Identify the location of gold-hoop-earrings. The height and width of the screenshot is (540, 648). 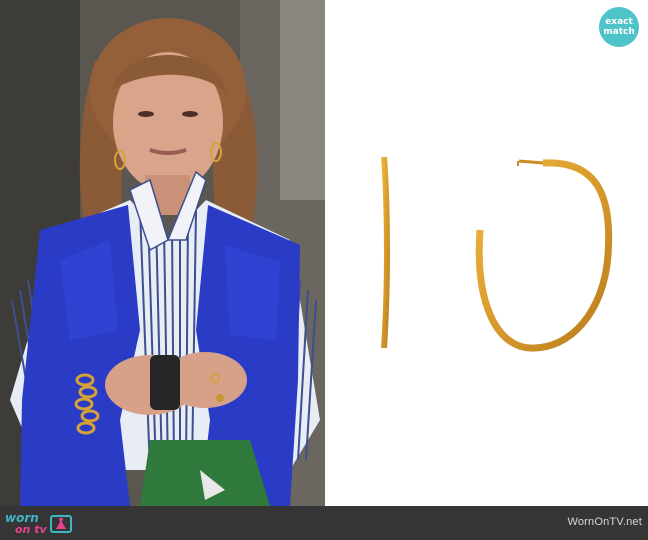
(497, 254).